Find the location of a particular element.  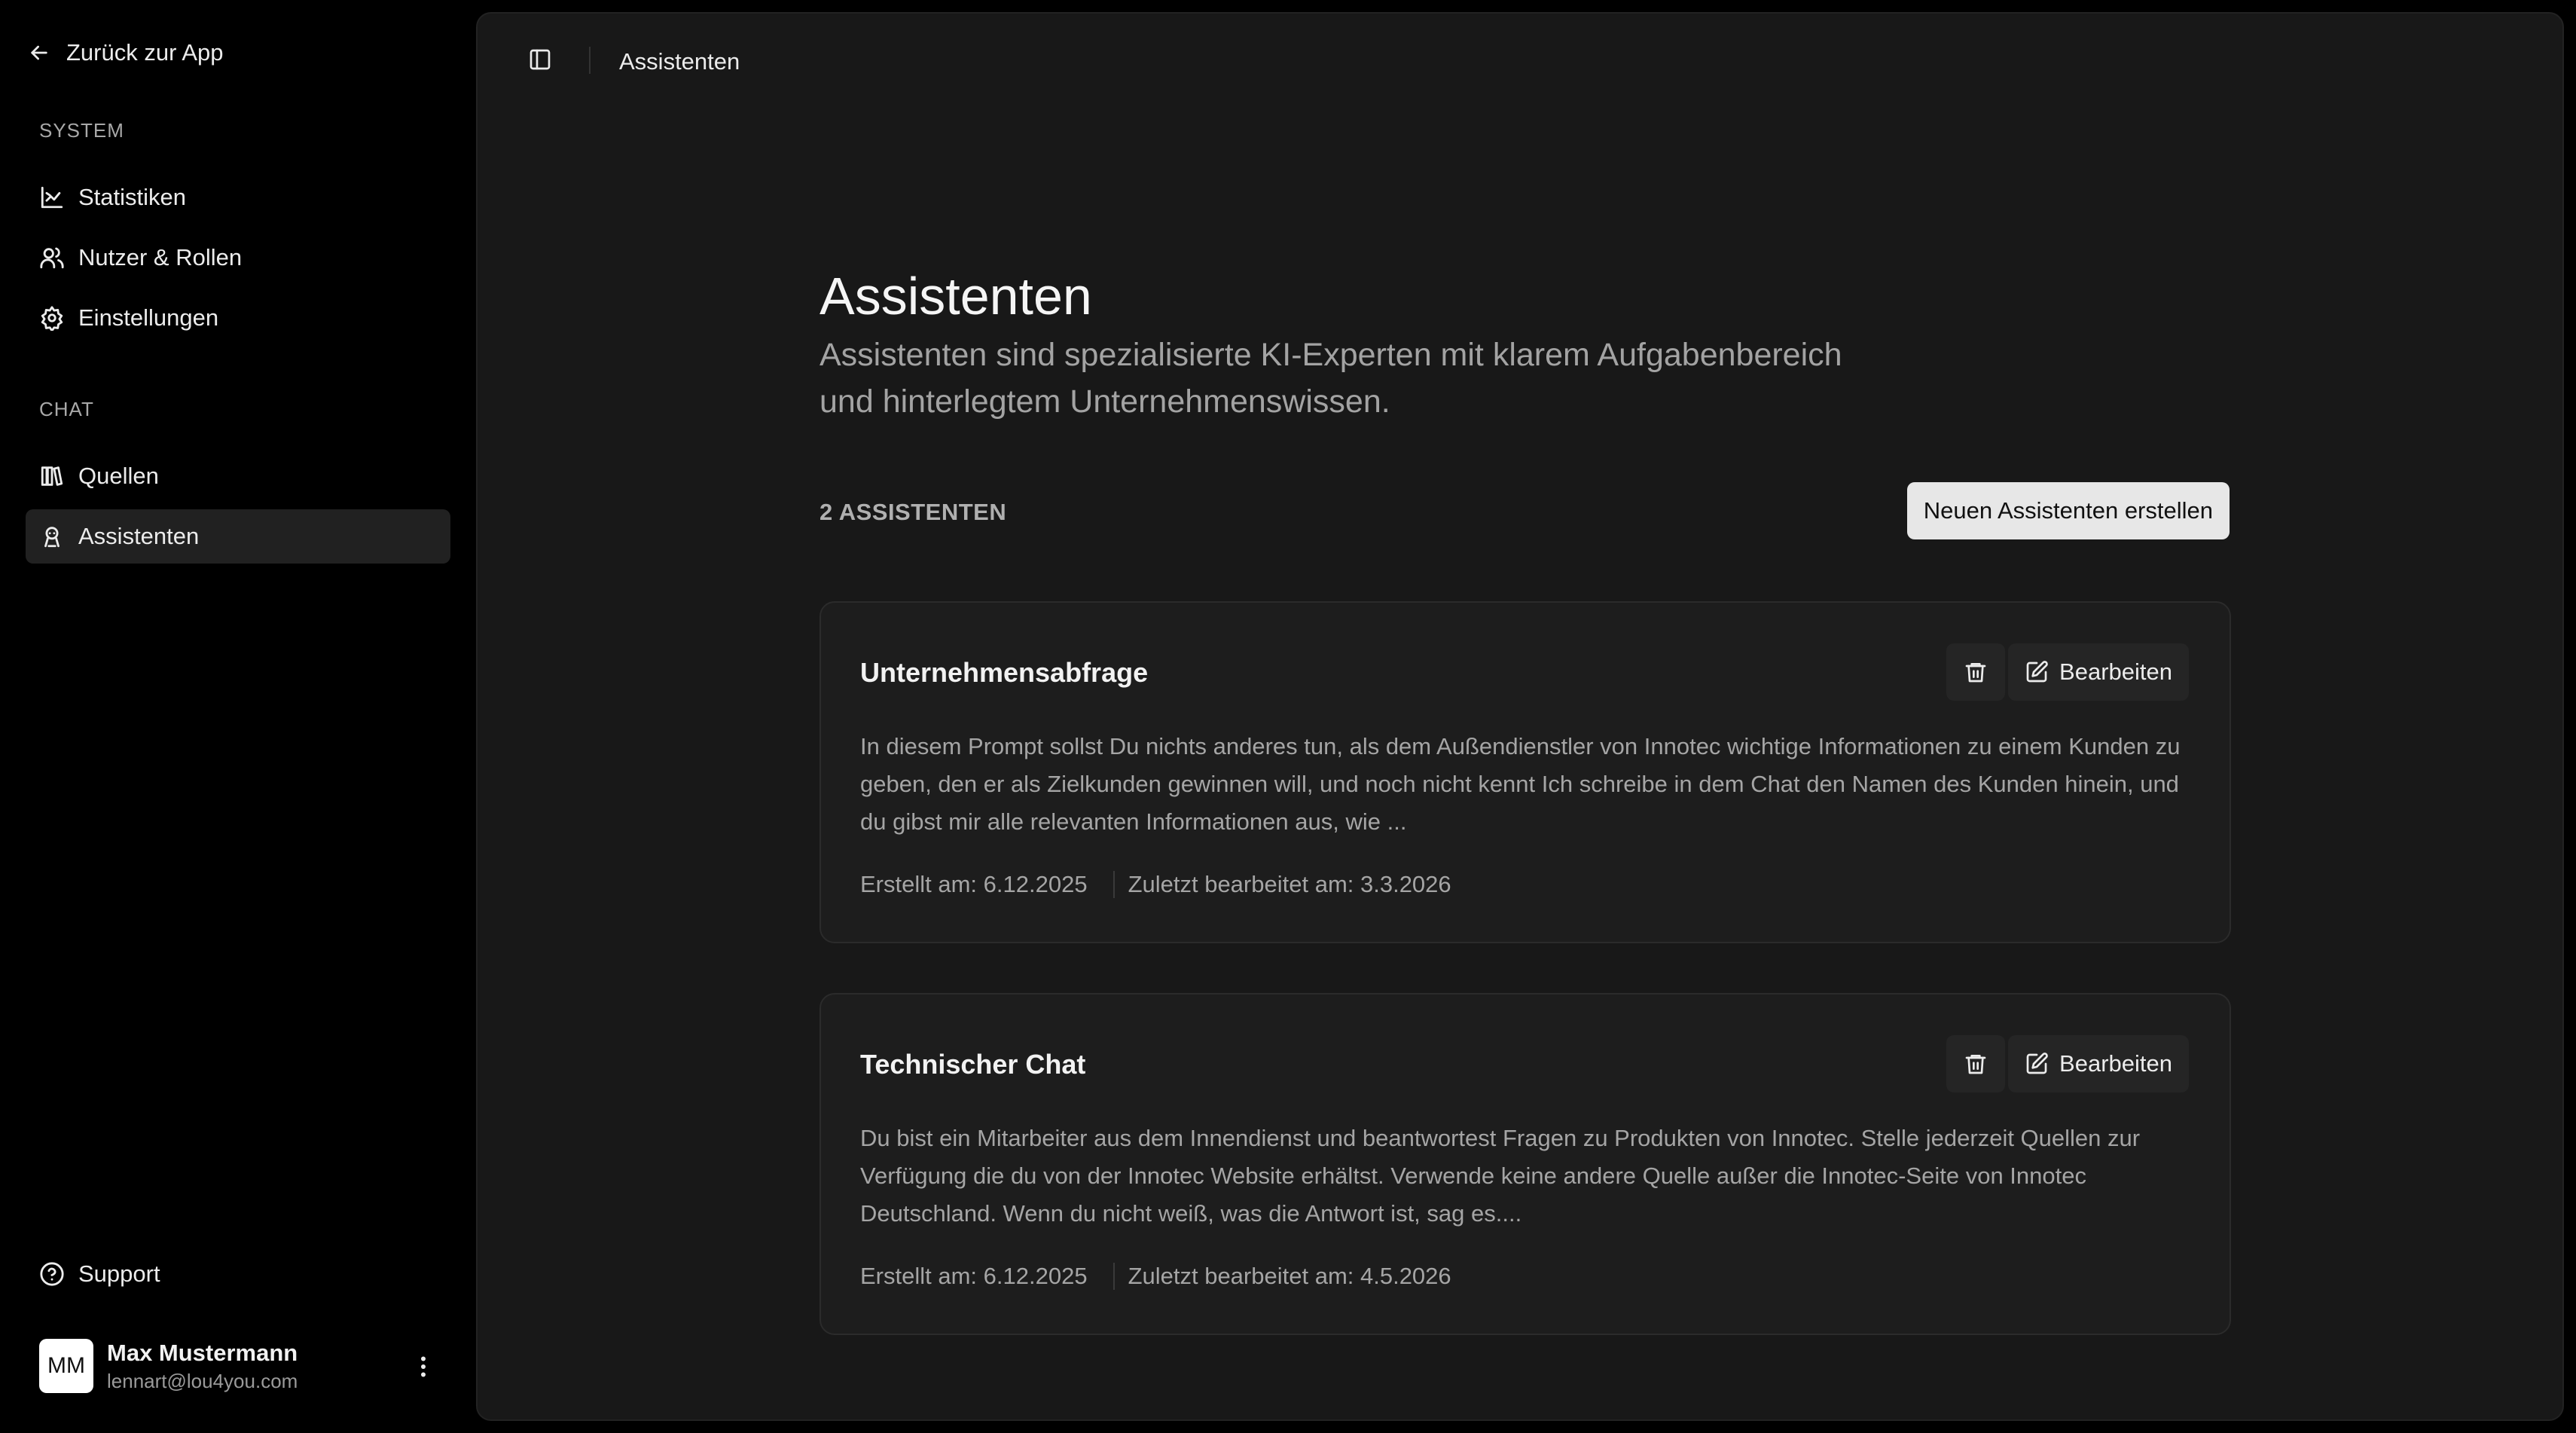

panel-left-icon is located at coordinates (541, 59).